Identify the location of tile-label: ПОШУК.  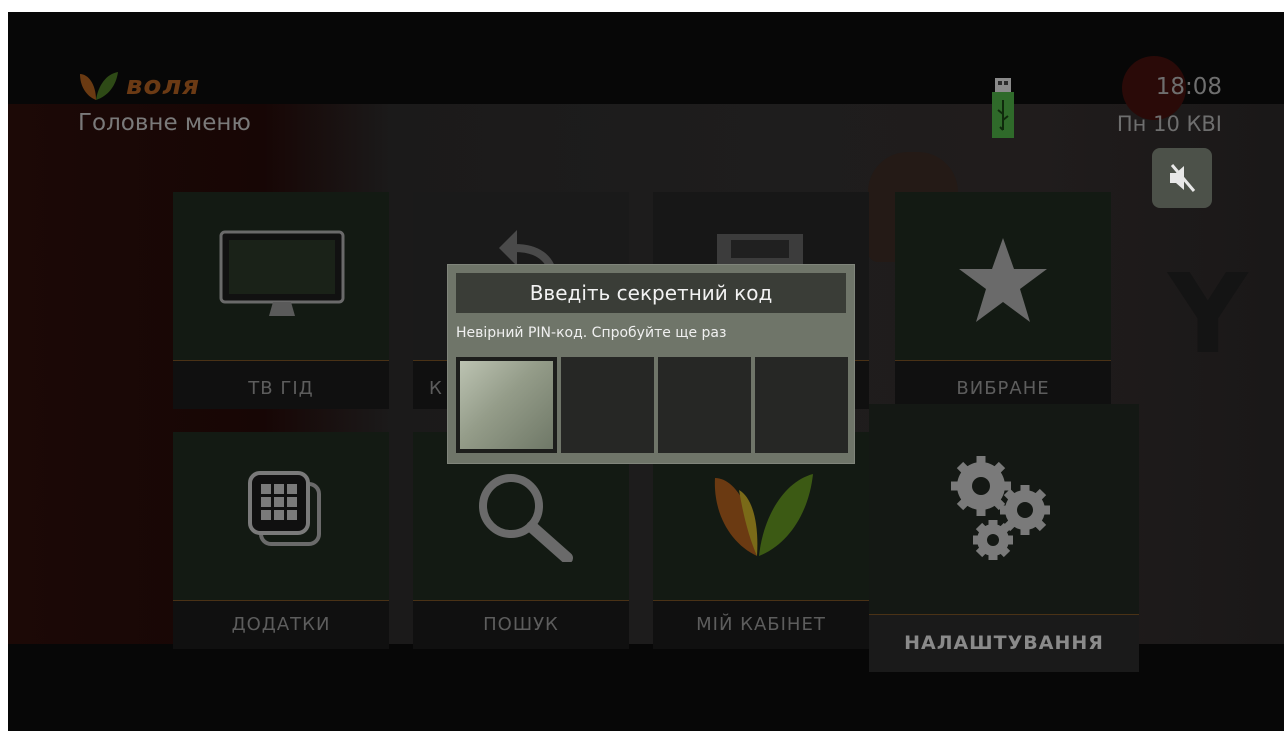
(521, 624).